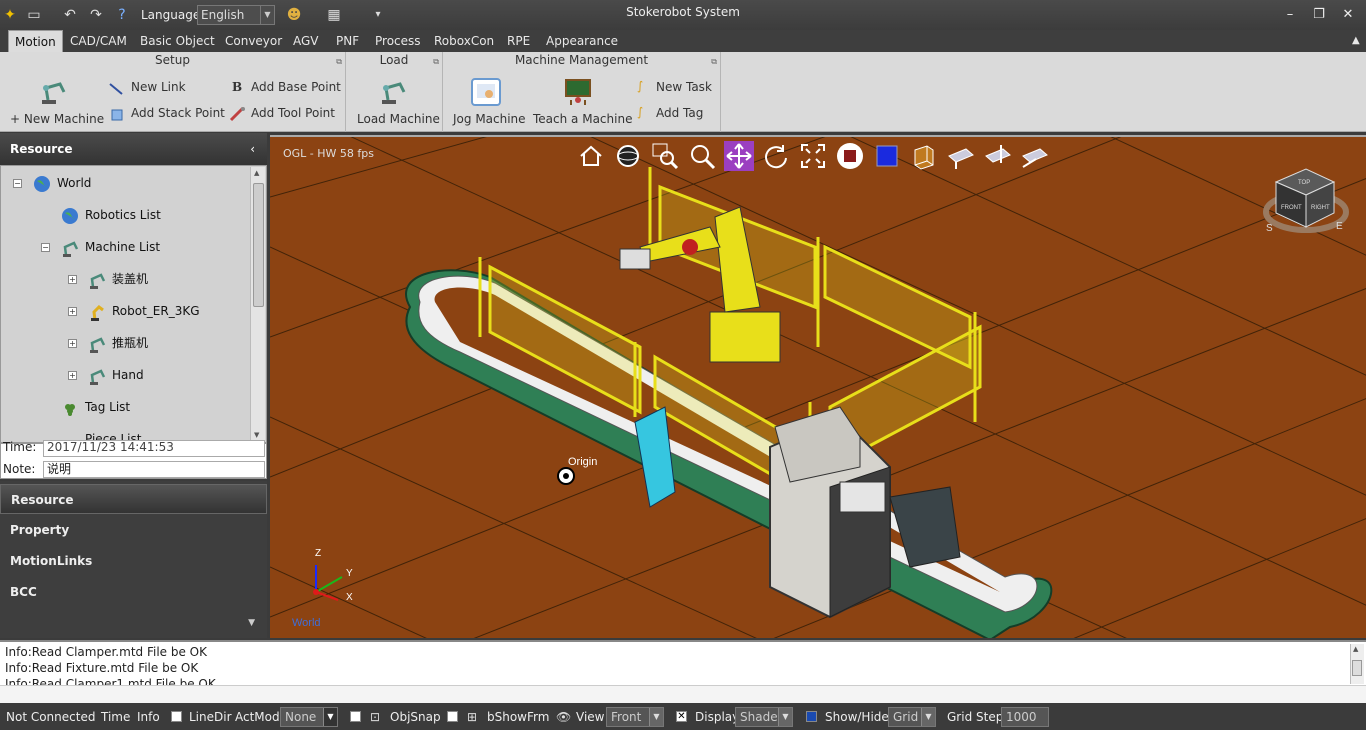  Describe the element at coordinates (154, 469) in the screenshot. I see `note-field: 说明` at that location.